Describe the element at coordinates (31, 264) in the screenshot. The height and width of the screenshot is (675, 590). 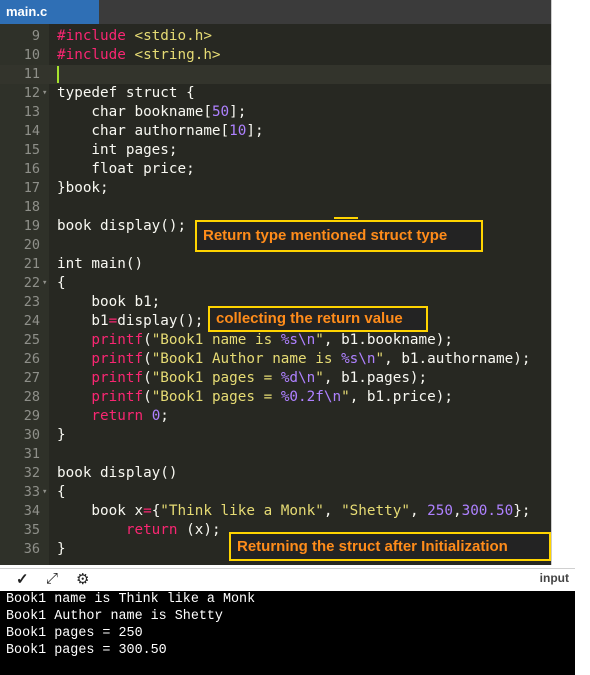
I see `line-number: 21` at that location.